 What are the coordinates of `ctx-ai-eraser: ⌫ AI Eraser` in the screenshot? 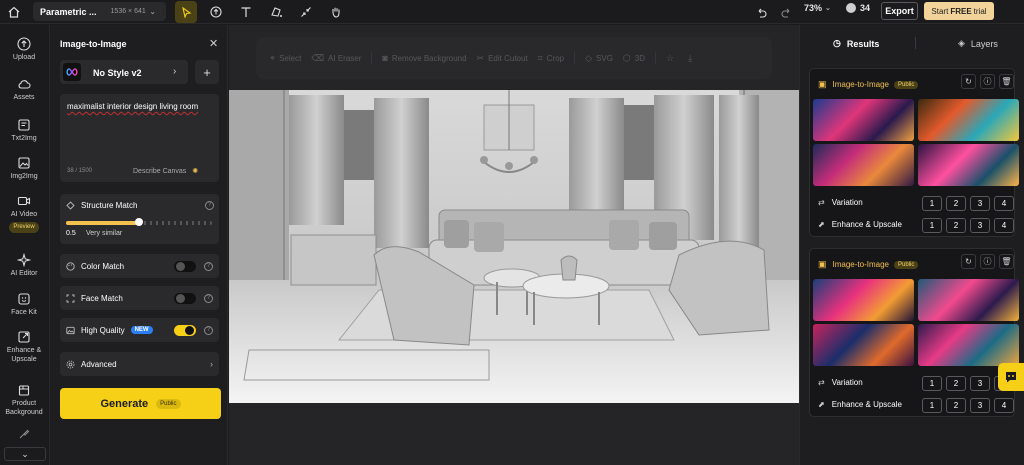 It's located at (336, 58).